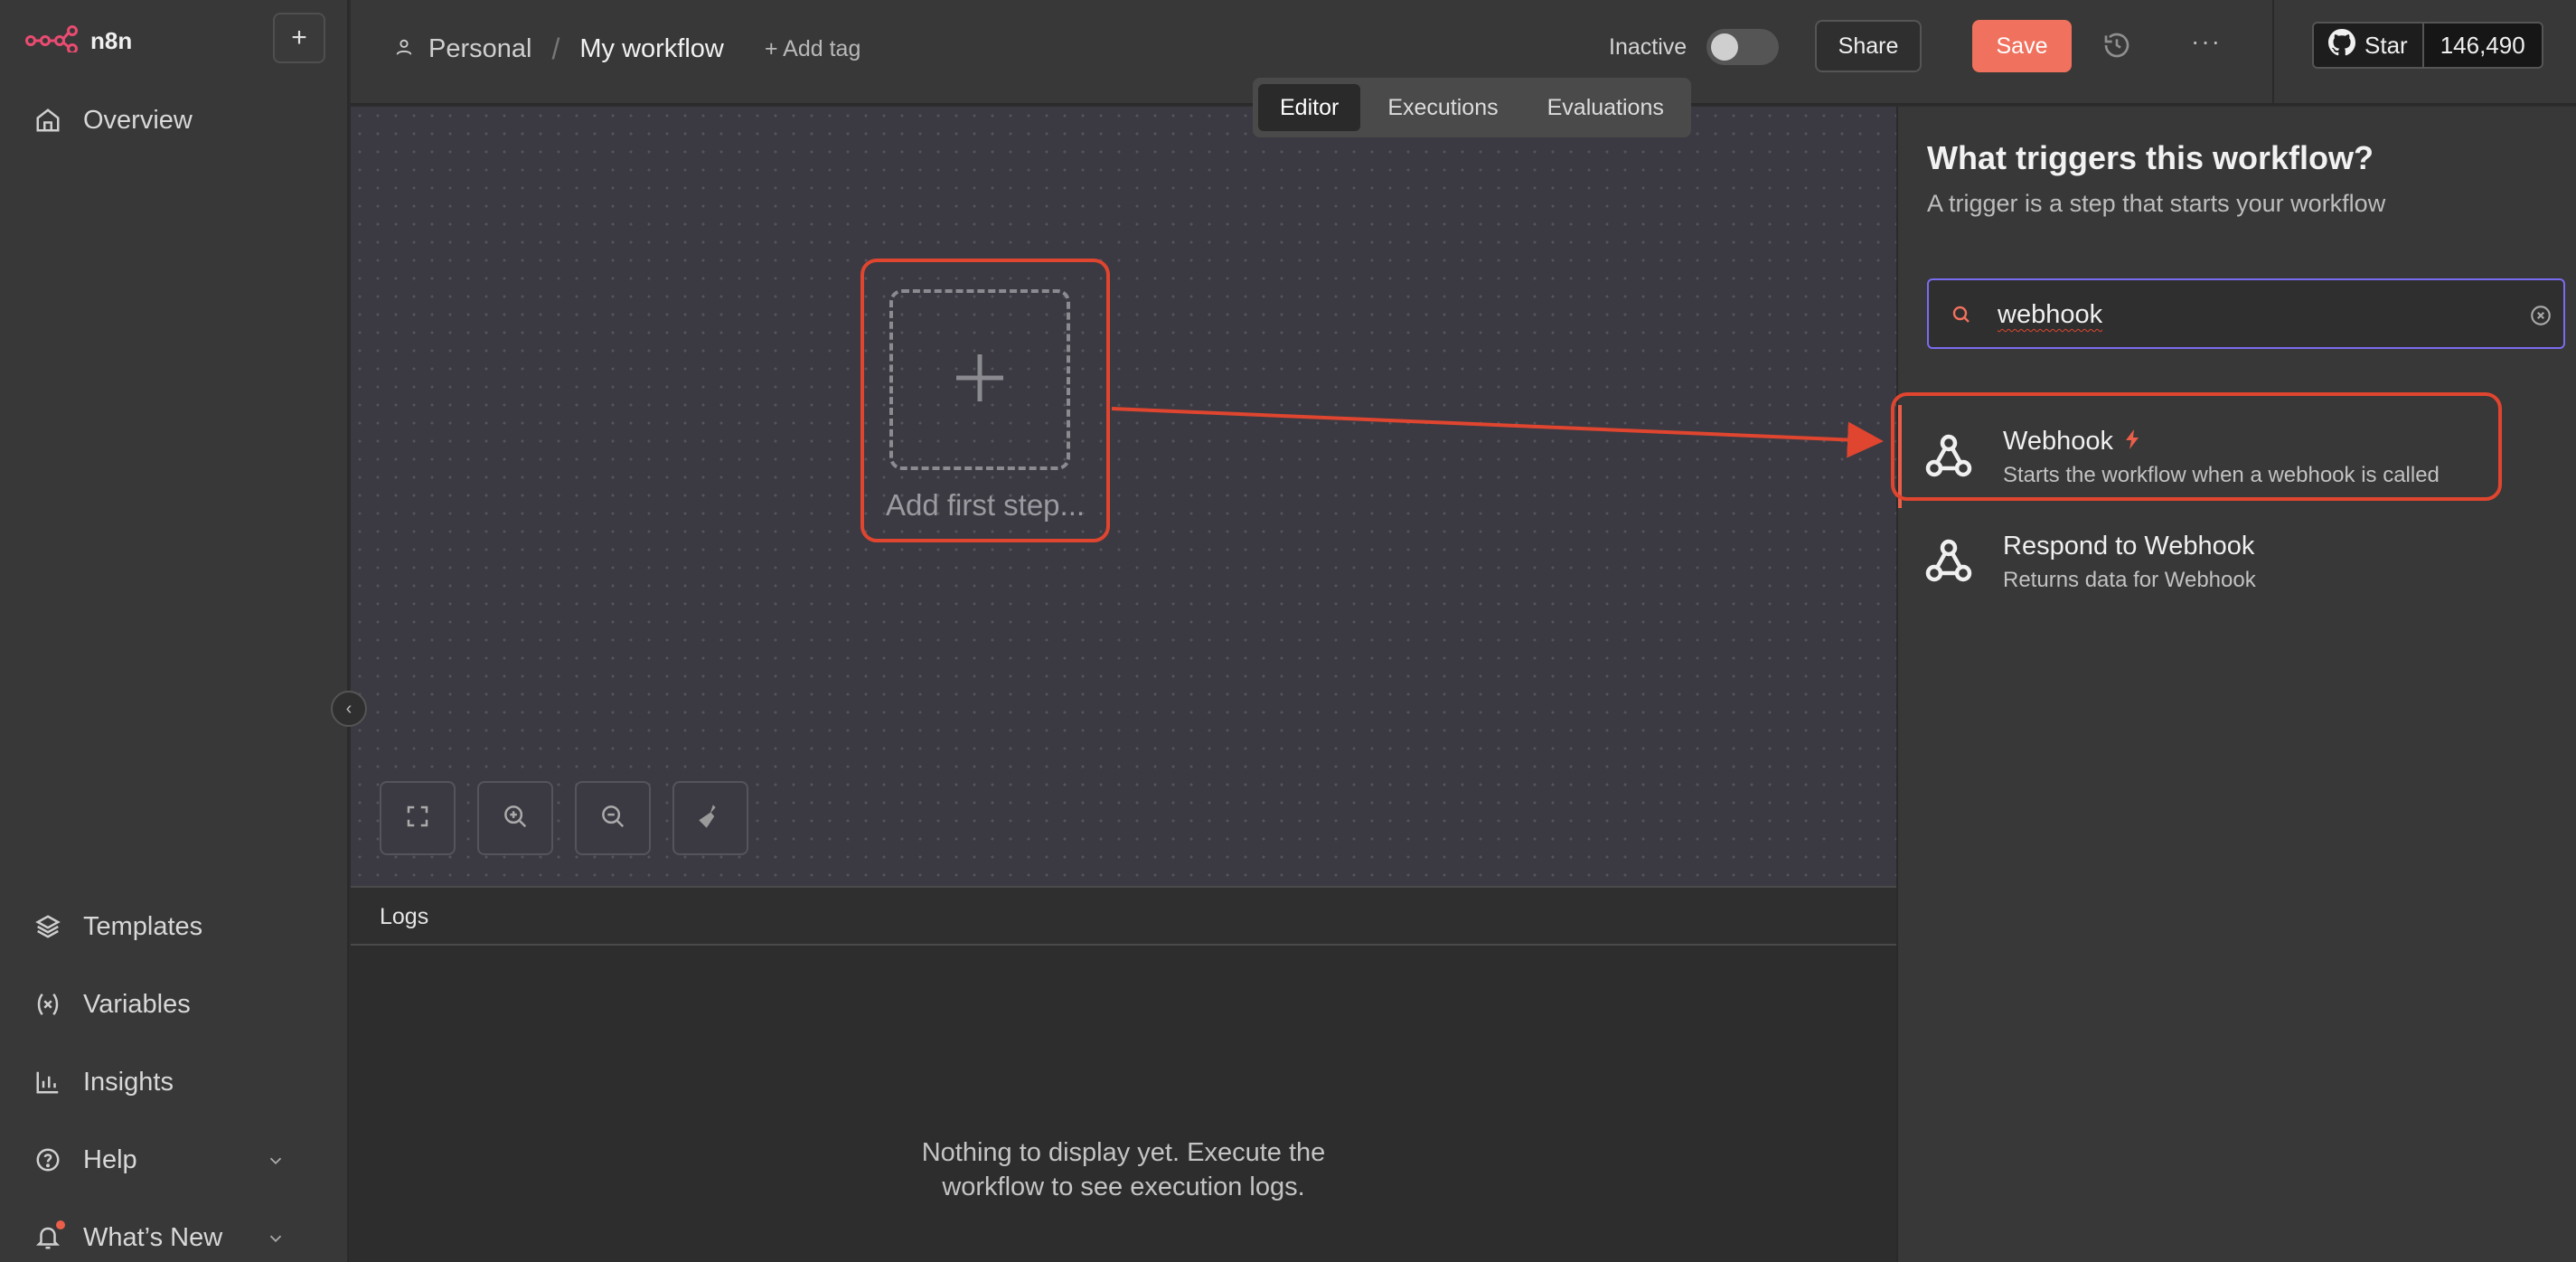  Describe the element at coordinates (164, 1159) in the screenshot. I see `sidebar-item-help: Help` at that location.